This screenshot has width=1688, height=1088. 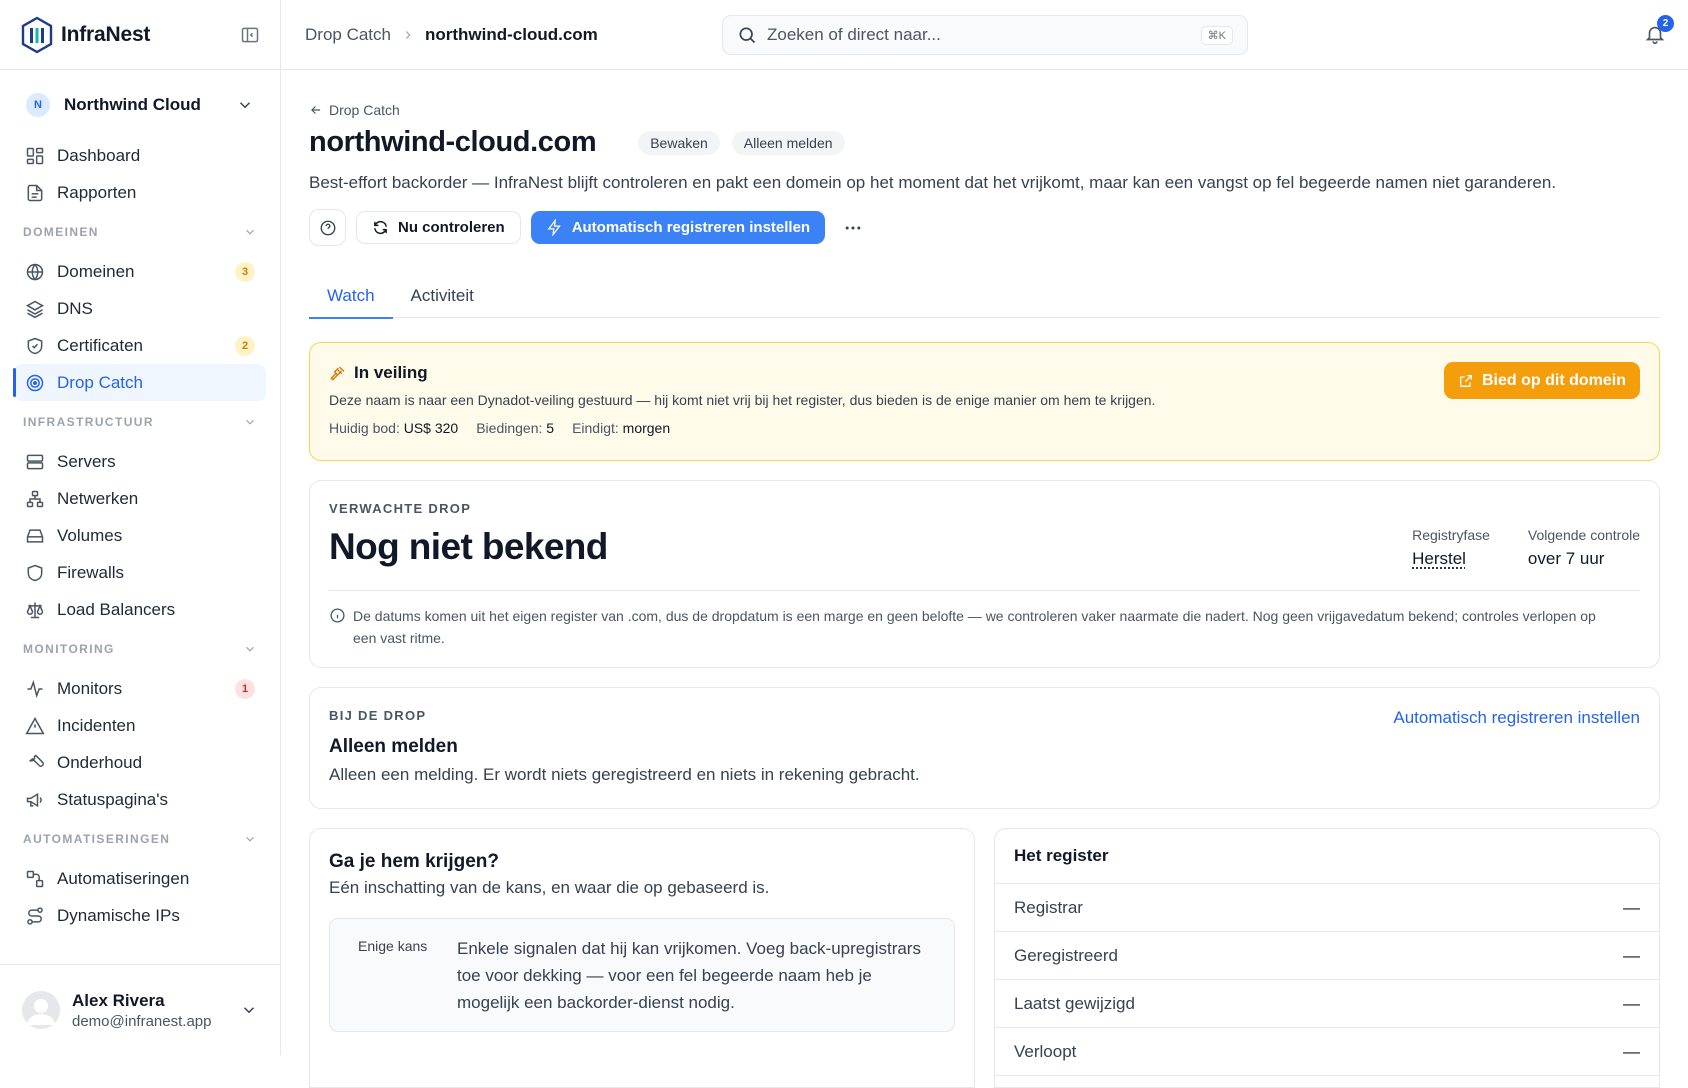 I want to click on section-domeinen: DOMEINEN, so click(x=140, y=232).